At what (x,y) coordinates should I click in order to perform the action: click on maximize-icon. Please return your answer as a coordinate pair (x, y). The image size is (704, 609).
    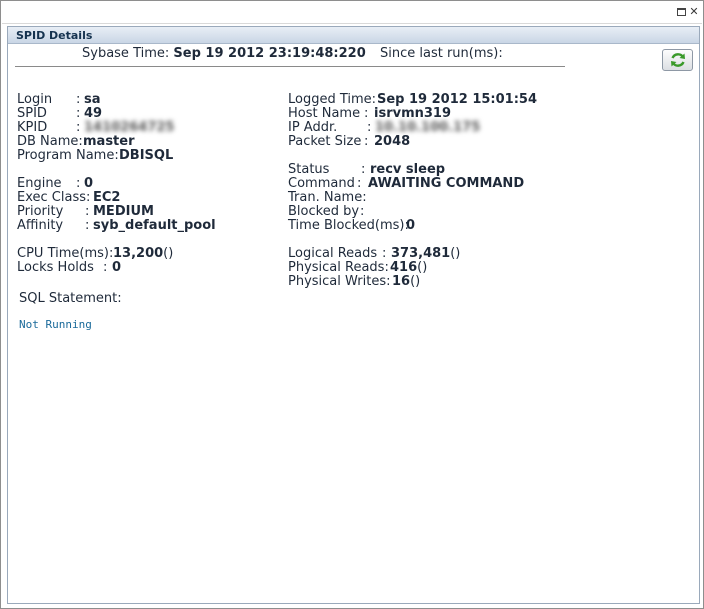
    Looking at the image, I should click on (681, 12).